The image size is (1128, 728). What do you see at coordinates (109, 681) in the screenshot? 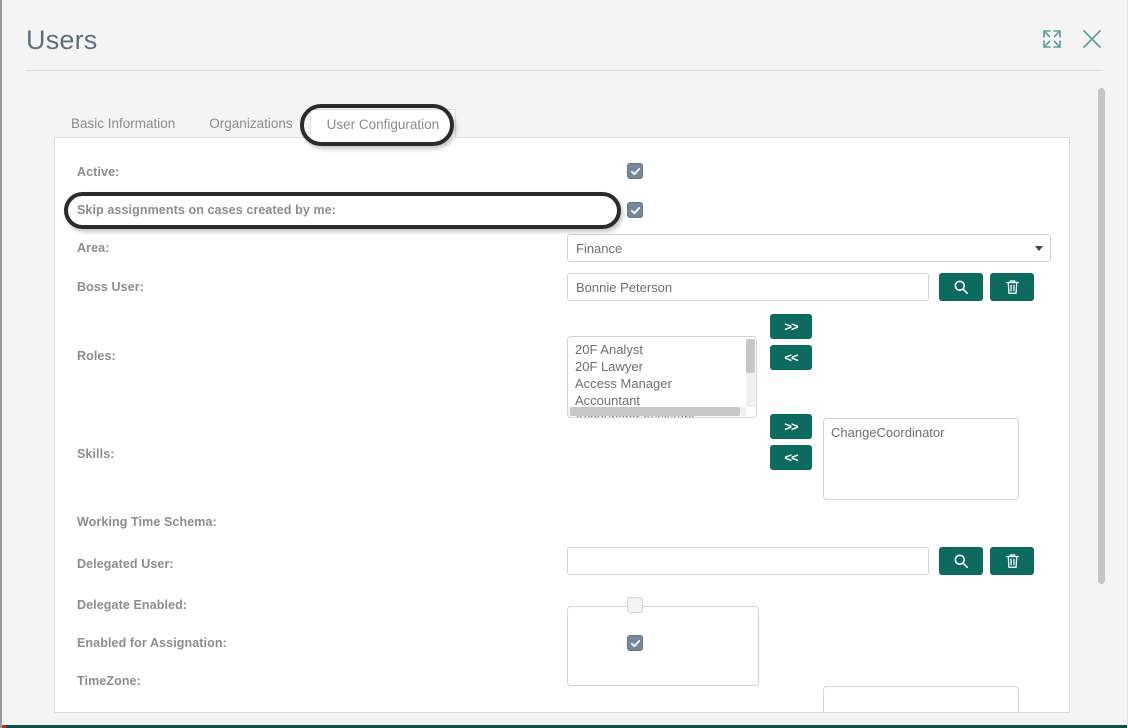
I see `timezone-label: TimeZone:` at bounding box center [109, 681].